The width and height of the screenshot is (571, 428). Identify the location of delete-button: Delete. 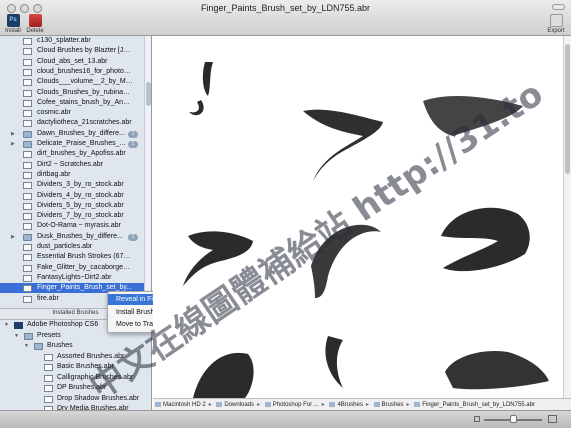
(35, 24).